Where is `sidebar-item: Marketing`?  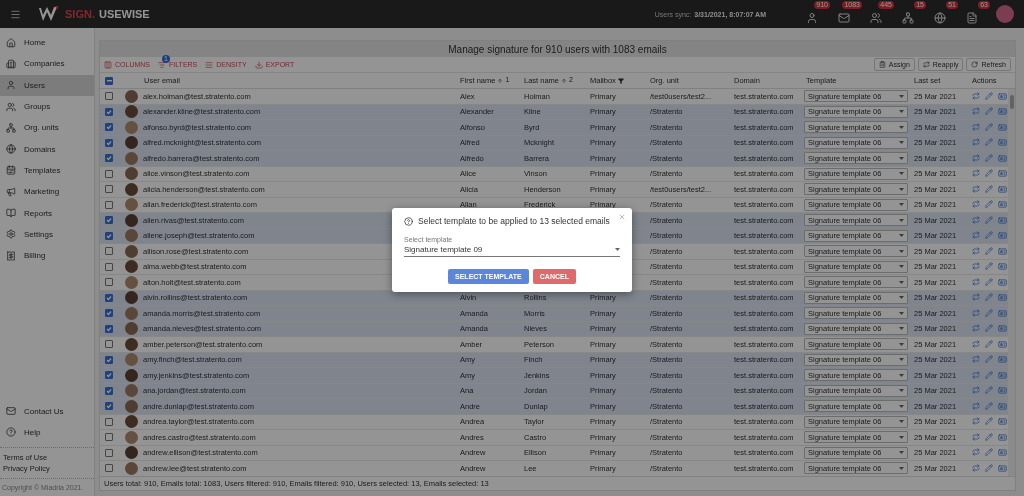
sidebar-item: Marketing is located at coordinates (47, 192).